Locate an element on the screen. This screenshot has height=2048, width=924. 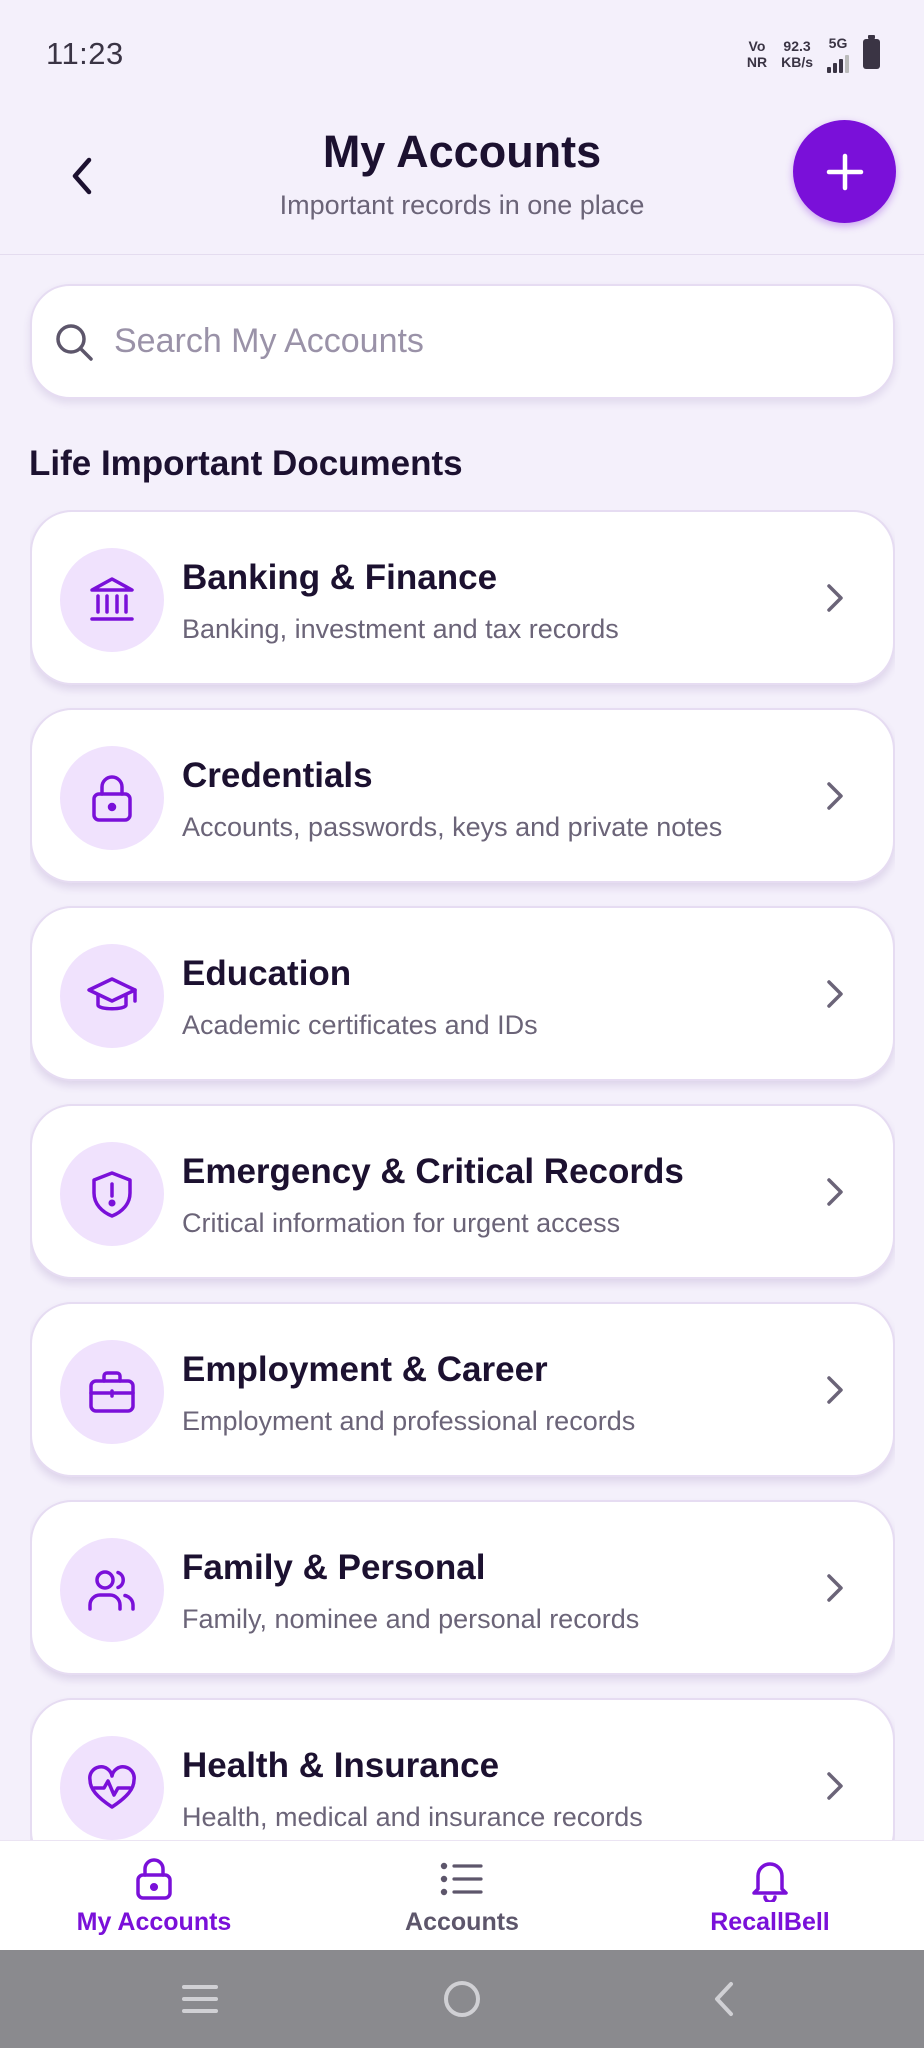
category-card-education: Education Academic certificates and IDs is located at coordinates (462, 993).